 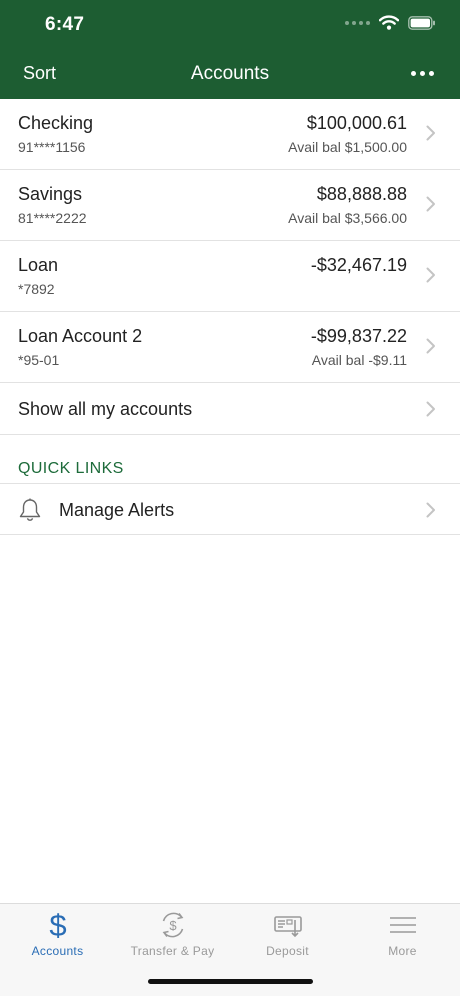 I want to click on tab-accounts: $ Accounts, so click(x=57, y=935).